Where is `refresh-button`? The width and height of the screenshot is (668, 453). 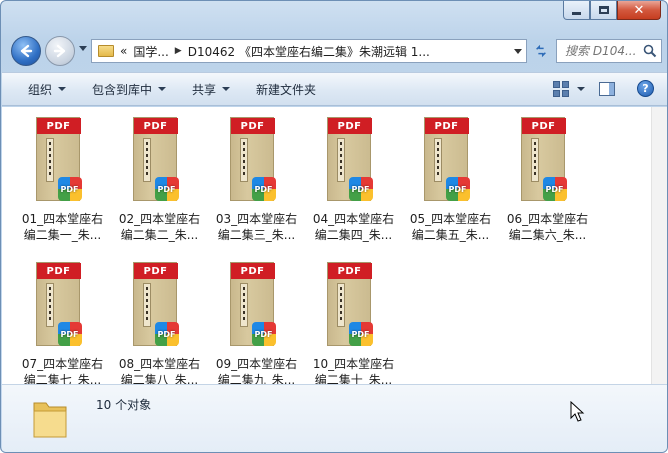
refresh-button is located at coordinates (541, 51).